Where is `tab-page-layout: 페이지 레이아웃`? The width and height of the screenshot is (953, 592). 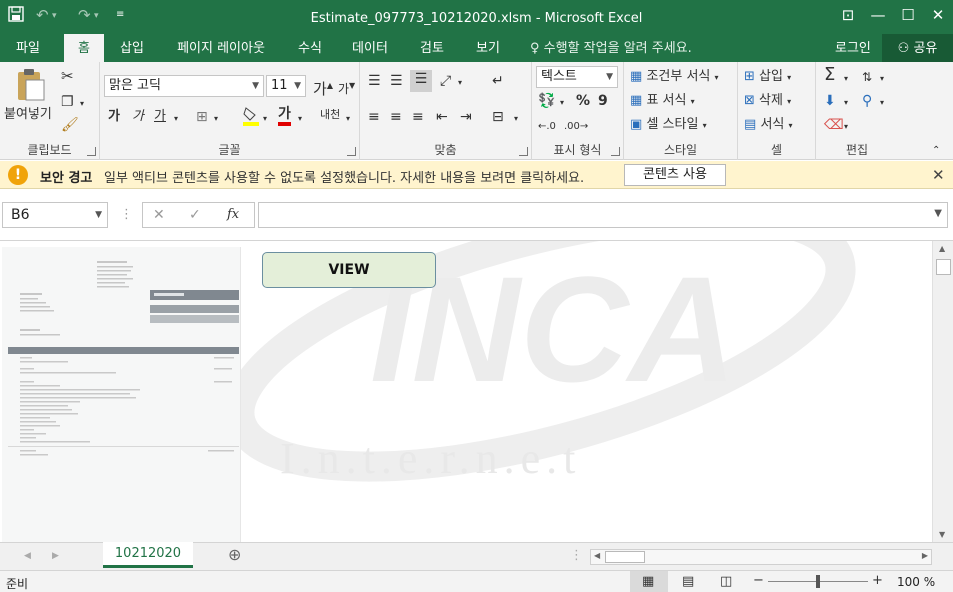 tab-page-layout: 페이지 레이아웃 is located at coordinates (221, 48).